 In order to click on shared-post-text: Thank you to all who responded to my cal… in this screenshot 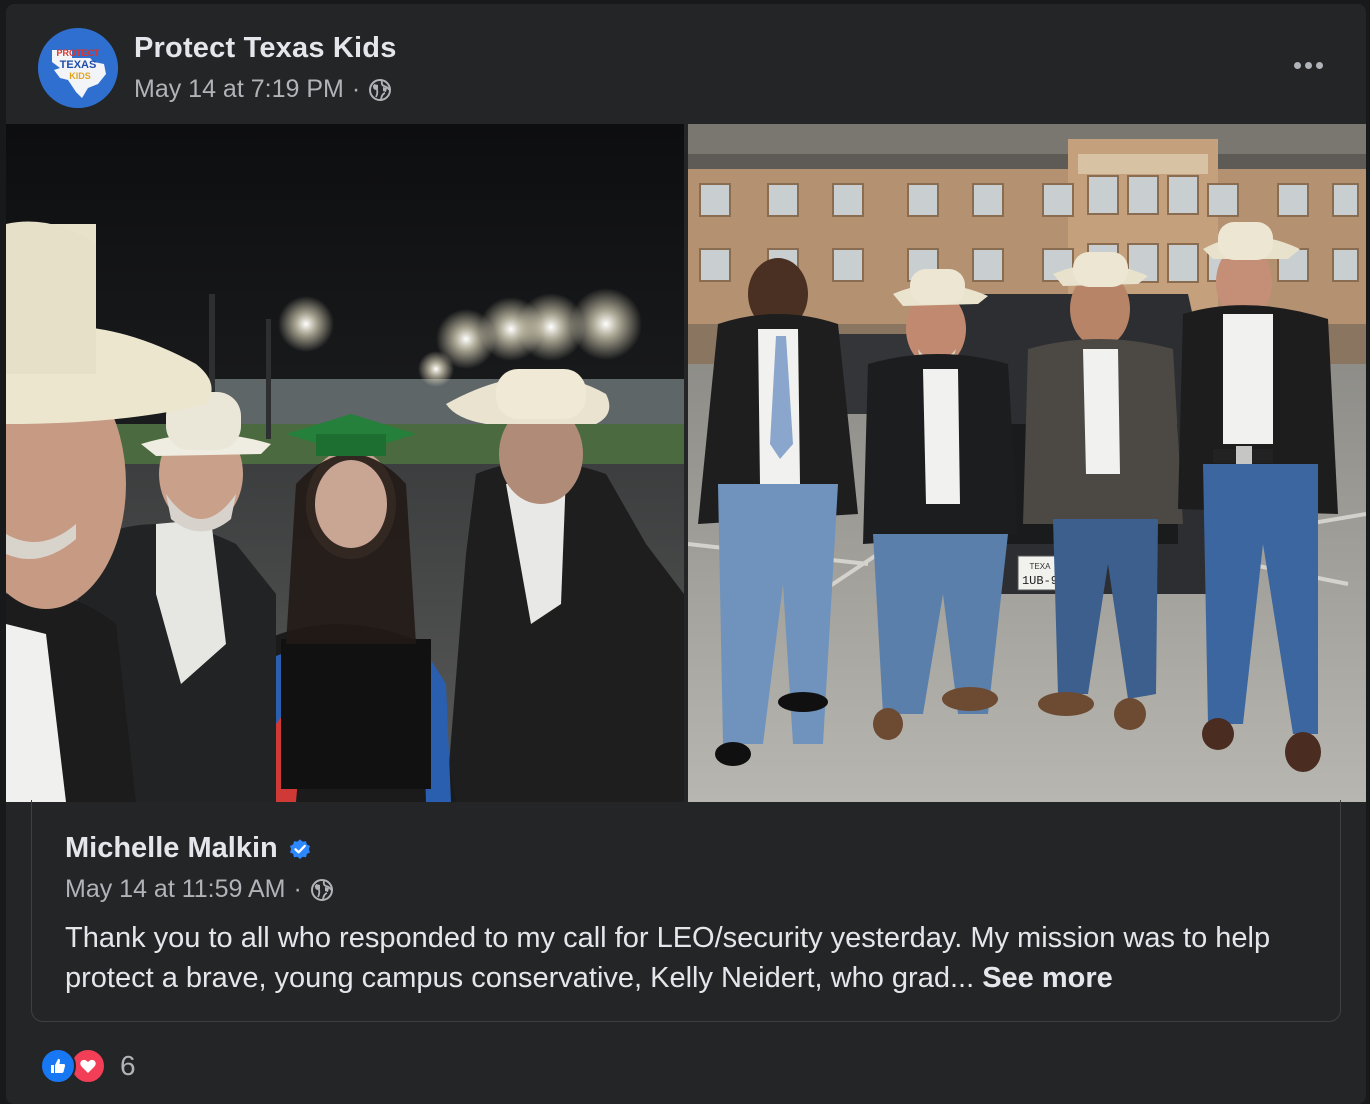, I will do `click(690, 958)`.